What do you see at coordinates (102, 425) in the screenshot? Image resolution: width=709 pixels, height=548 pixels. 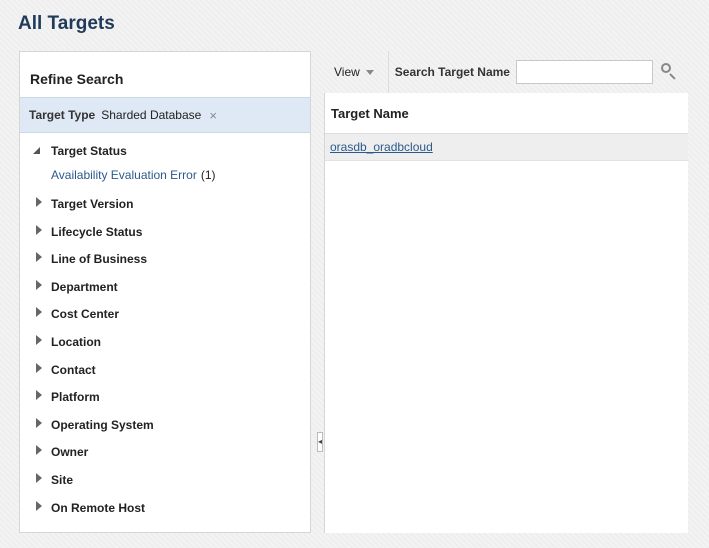 I see `facet-label: Operating System` at bounding box center [102, 425].